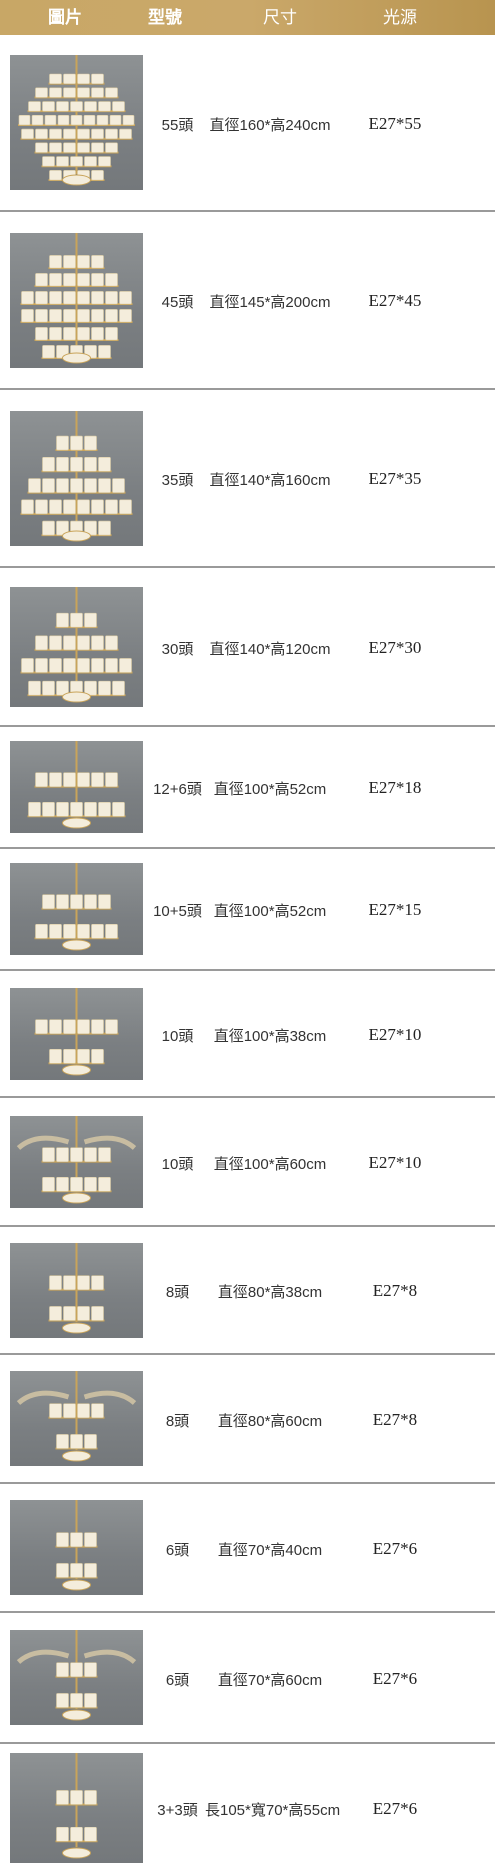  I want to click on model-cell: 45頭, so click(177, 302).